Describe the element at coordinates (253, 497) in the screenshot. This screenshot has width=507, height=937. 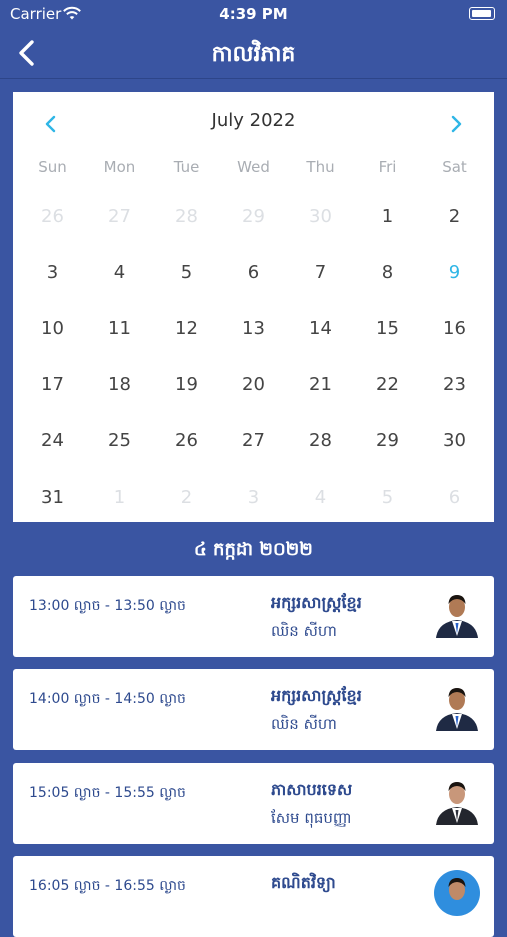
I see `calendar-day-outside-month: 3` at that location.